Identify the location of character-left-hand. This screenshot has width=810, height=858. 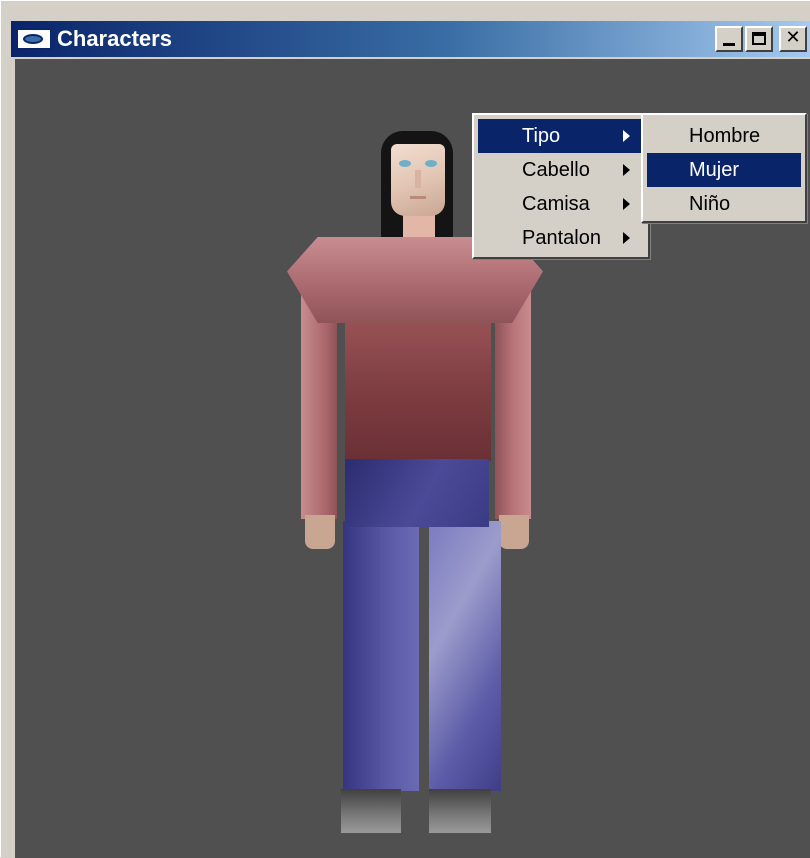
(320, 532).